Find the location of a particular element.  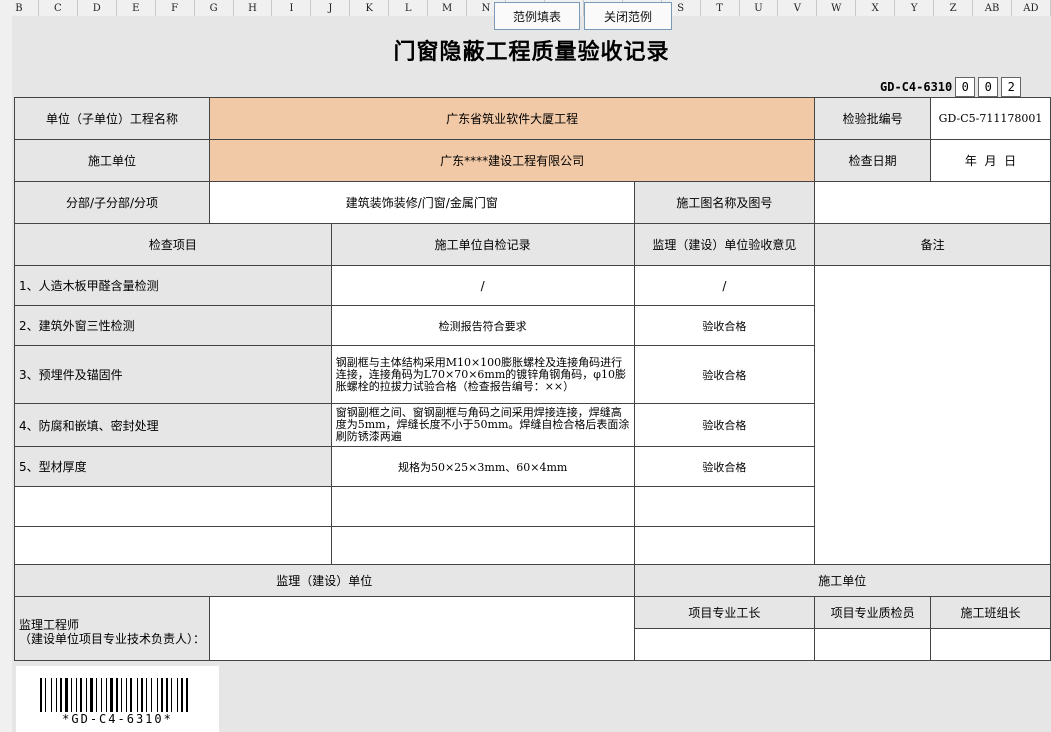

division-value: 建筑装饰装修/门窗/金属门窗 is located at coordinates (422, 202).